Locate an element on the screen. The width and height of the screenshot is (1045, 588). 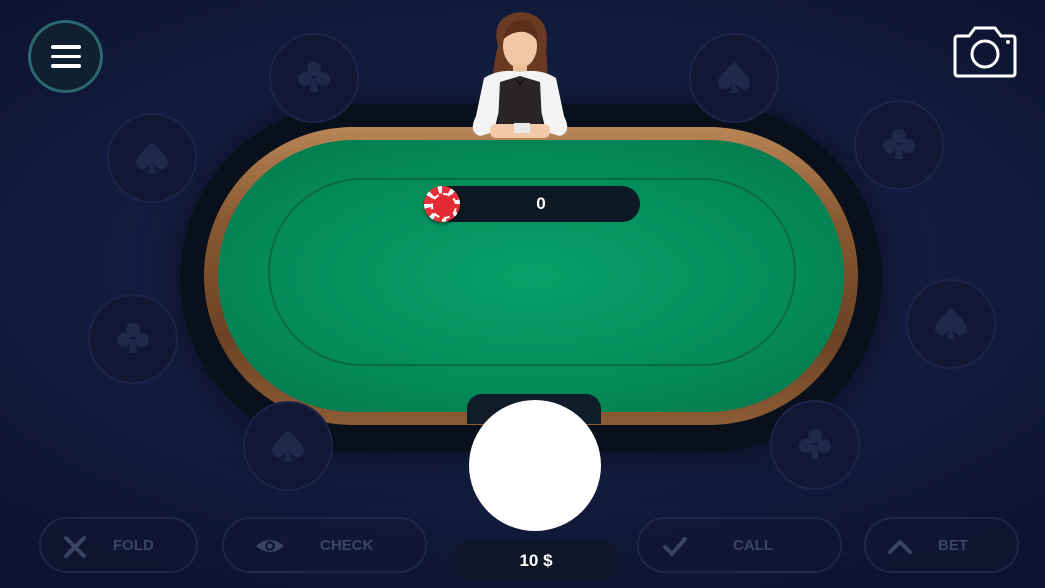
checkmark-icon is located at coordinates (675, 546).